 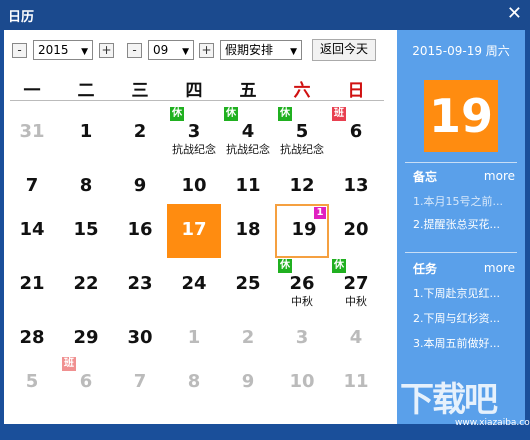 I want to click on holiday-mode-value: 假期安排, so click(x=249, y=50).